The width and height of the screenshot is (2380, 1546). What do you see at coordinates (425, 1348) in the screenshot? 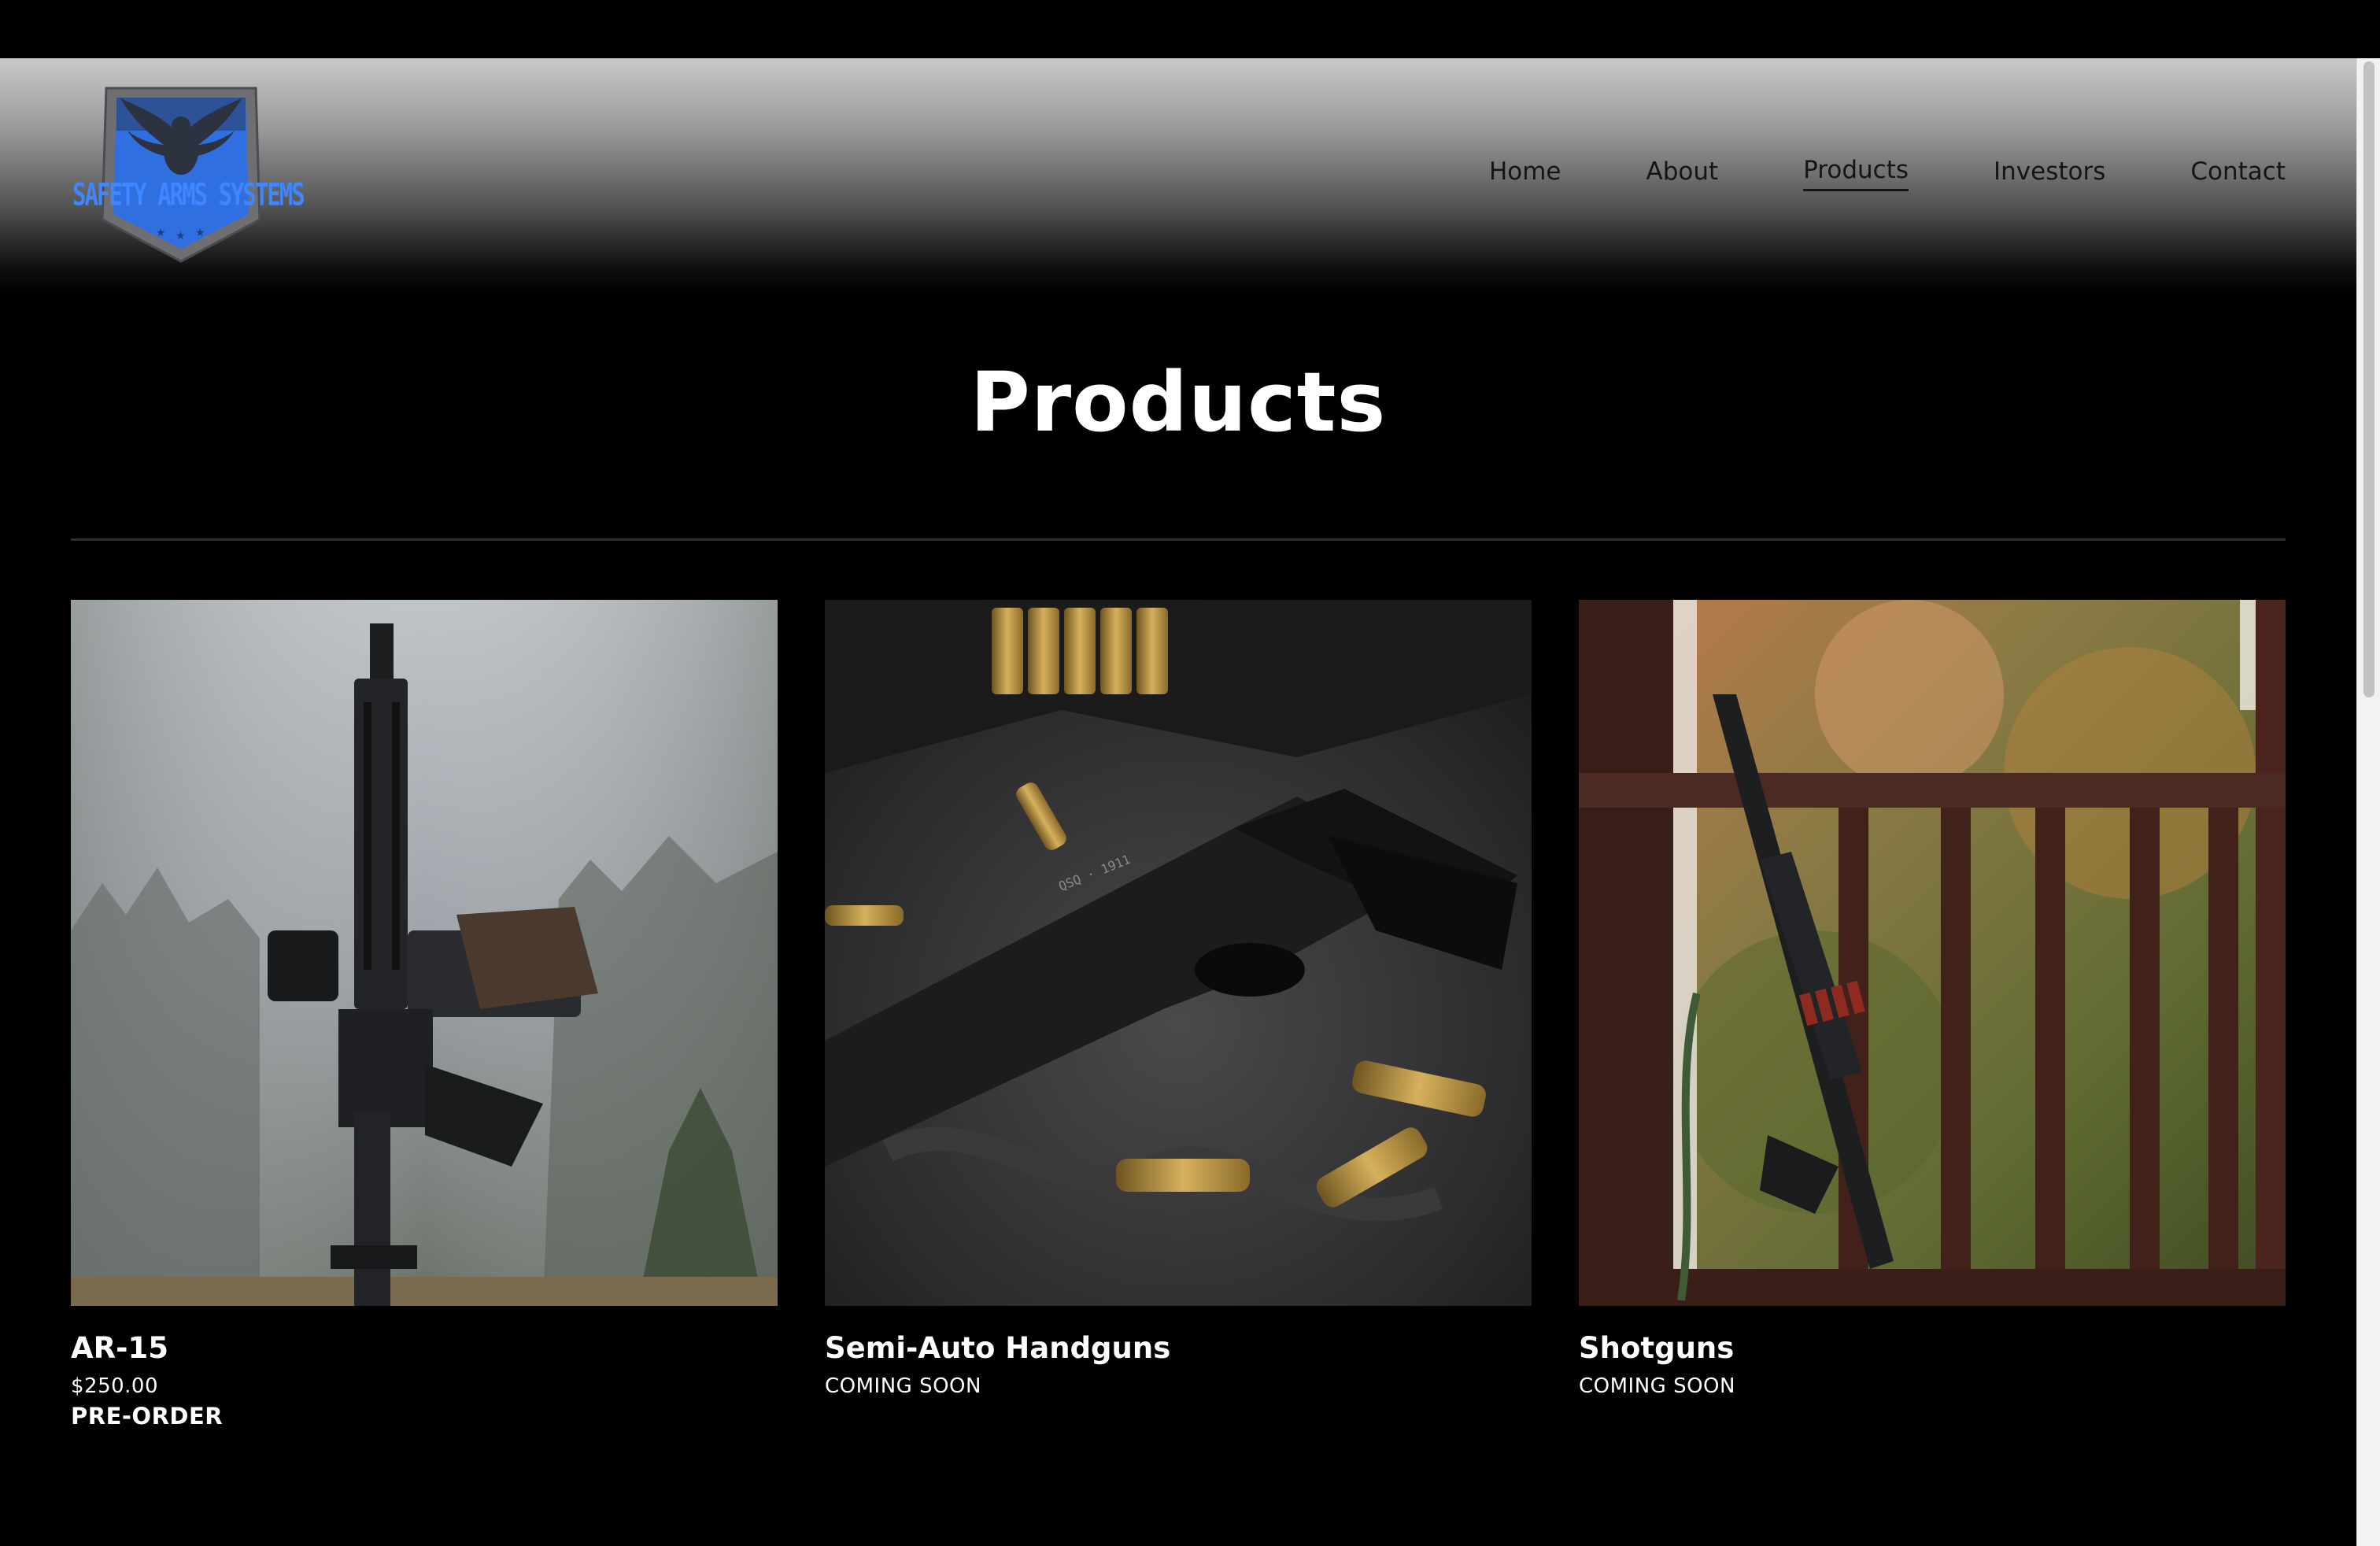
I see `product-name: AR-15` at bounding box center [425, 1348].